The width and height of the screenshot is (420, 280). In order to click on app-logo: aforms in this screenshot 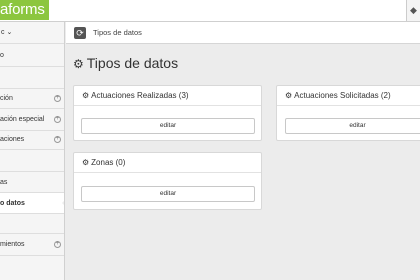, I will do `click(24, 10)`.